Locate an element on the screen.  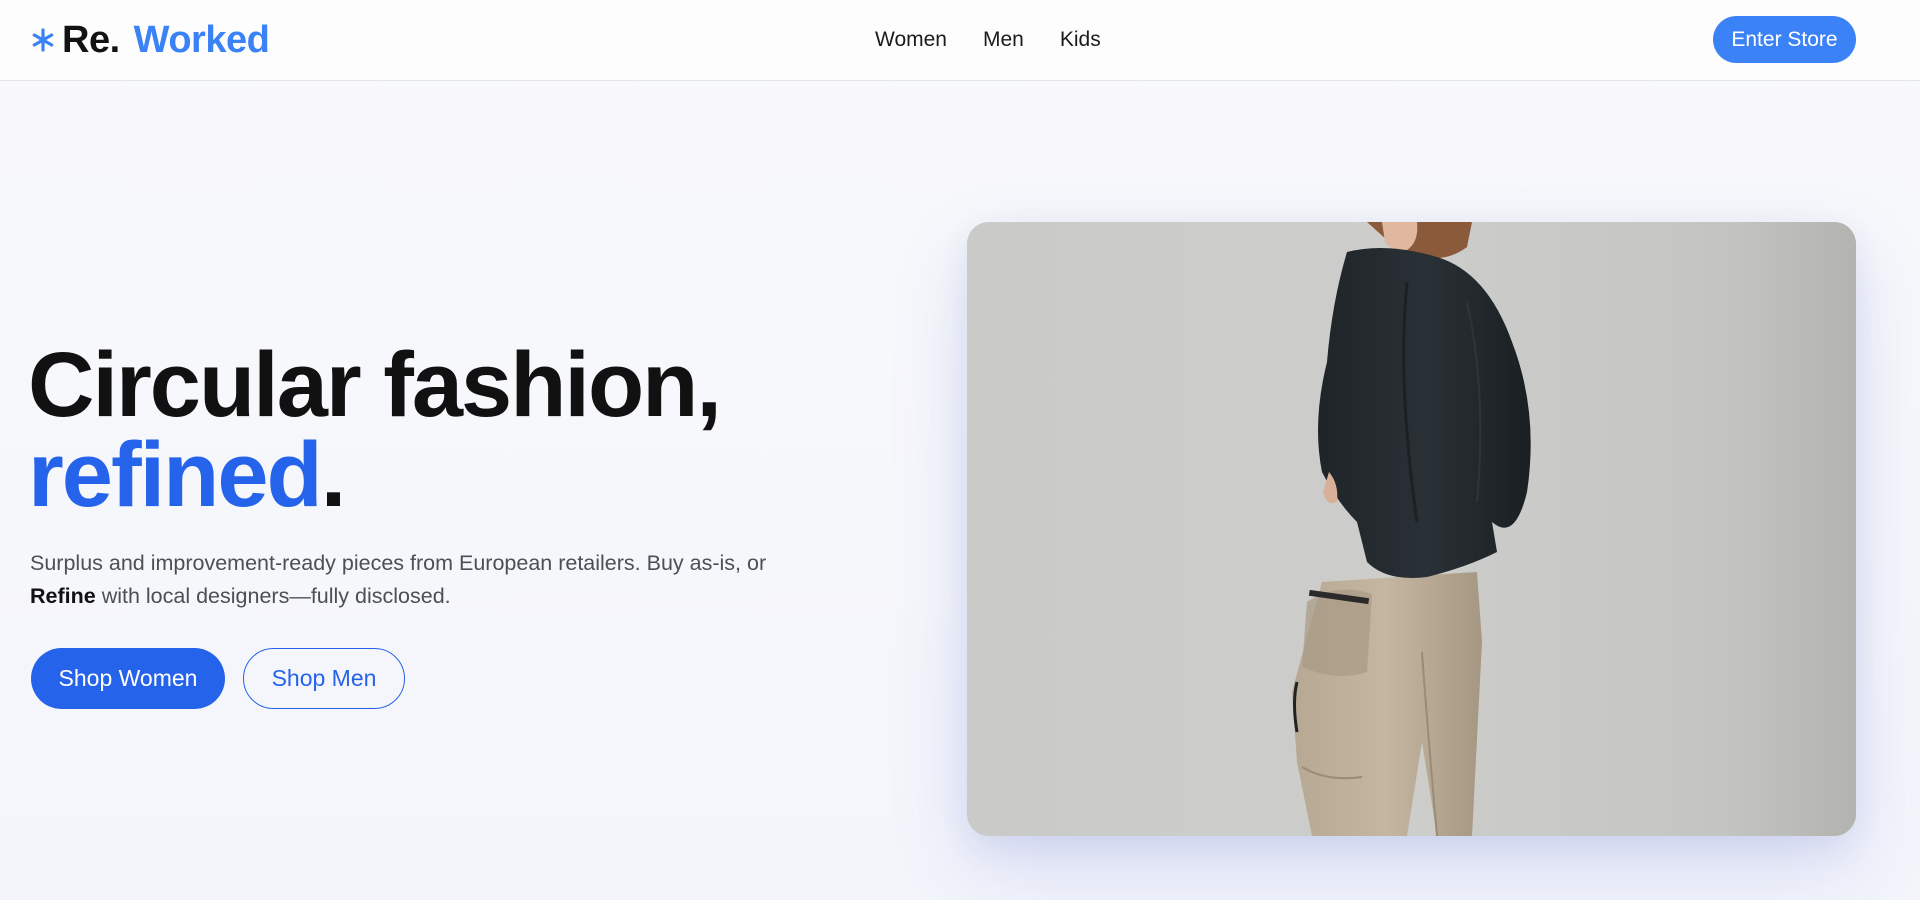
shop-women-button: Shop Women is located at coordinates (128, 678).